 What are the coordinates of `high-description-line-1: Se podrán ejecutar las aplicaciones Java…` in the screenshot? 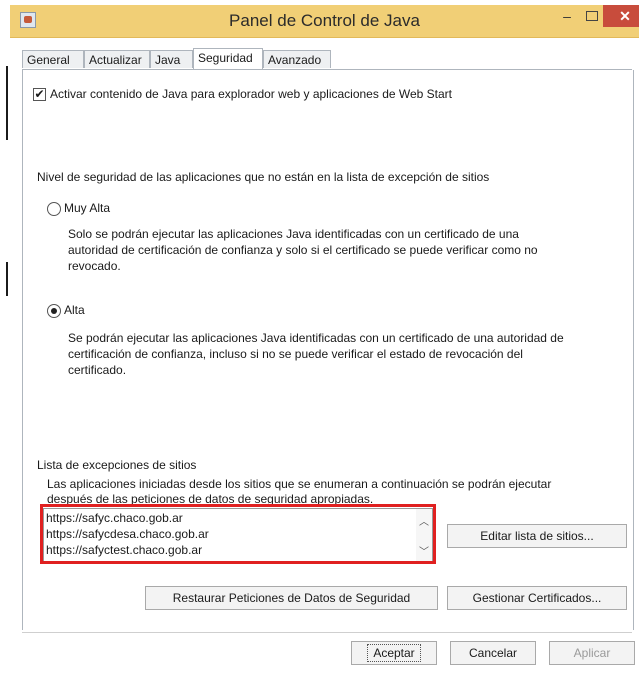 It's located at (316, 338).